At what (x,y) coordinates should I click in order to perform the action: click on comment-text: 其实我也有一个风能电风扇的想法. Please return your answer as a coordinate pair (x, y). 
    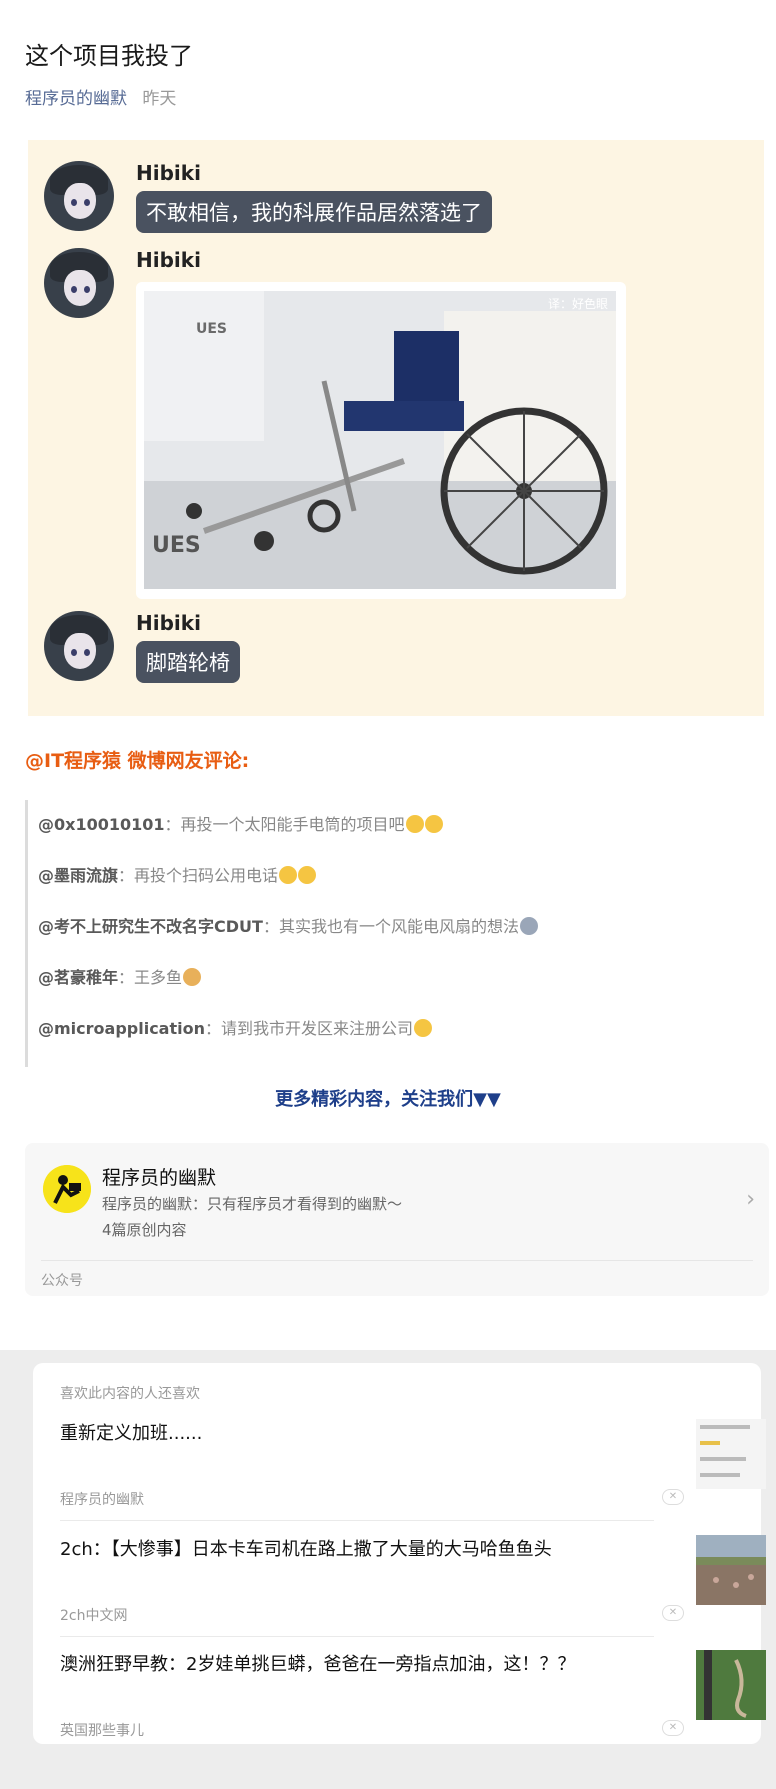
    Looking at the image, I should click on (398, 926).